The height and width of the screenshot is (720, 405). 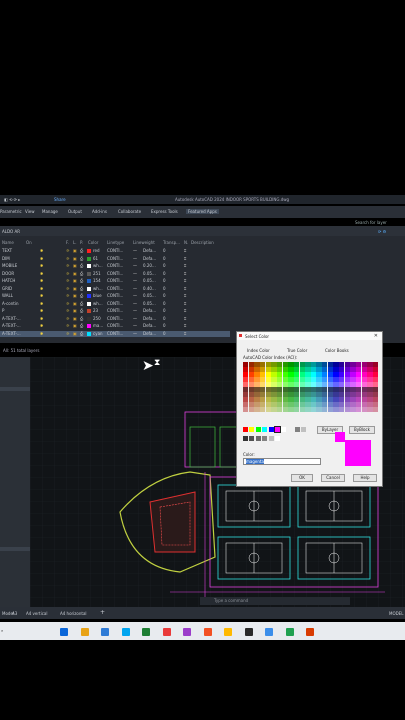 I want to click on layer-color: 61, so click(x=95, y=258).